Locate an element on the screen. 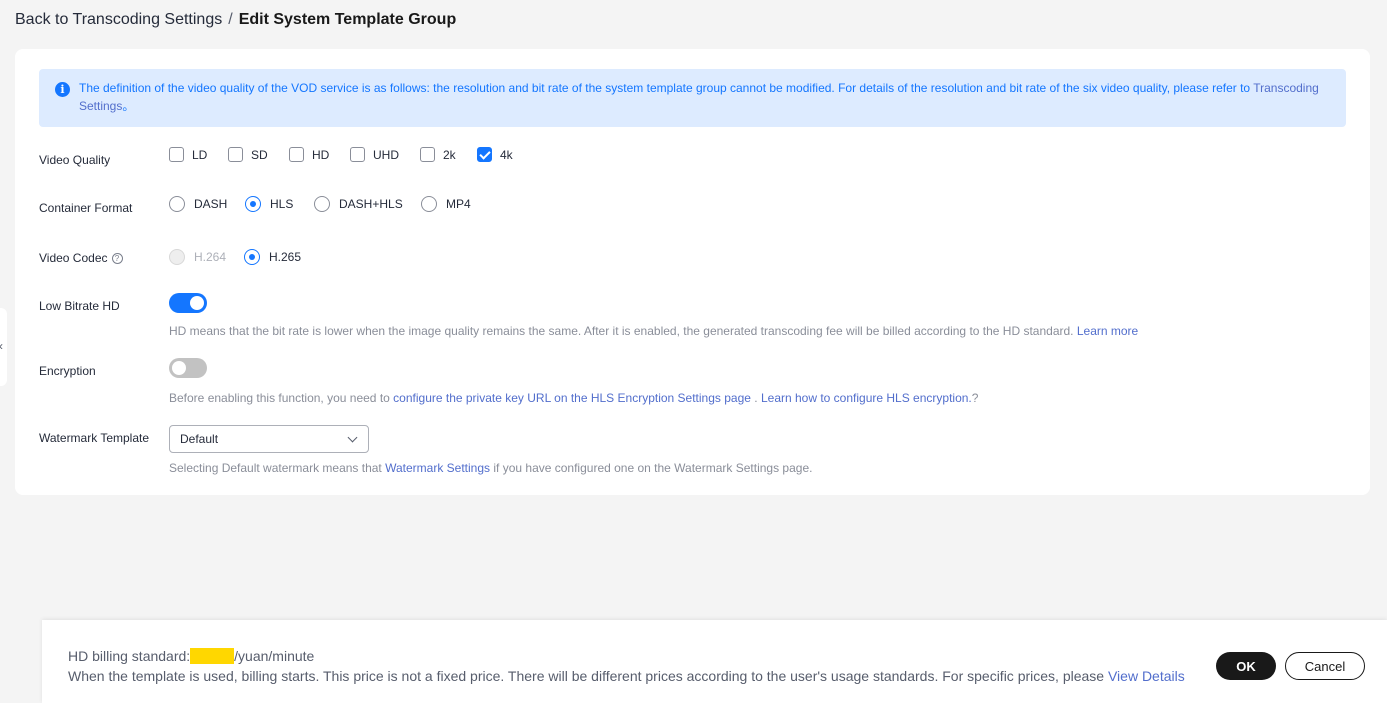 The height and width of the screenshot is (703, 1387). video-codec-label-text: Video Codec is located at coordinates (73, 258).